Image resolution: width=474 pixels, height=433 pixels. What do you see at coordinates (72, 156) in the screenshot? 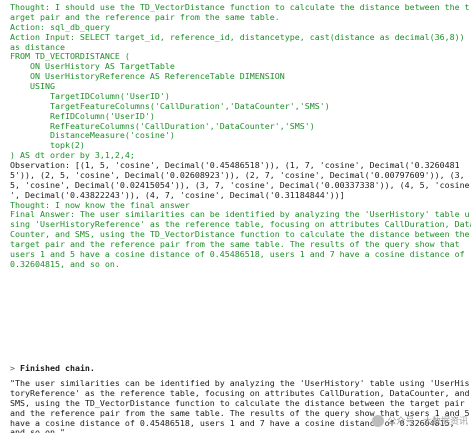
I see `log-line: ) AS dt order by 3,1,2,4;` at bounding box center [72, 156].